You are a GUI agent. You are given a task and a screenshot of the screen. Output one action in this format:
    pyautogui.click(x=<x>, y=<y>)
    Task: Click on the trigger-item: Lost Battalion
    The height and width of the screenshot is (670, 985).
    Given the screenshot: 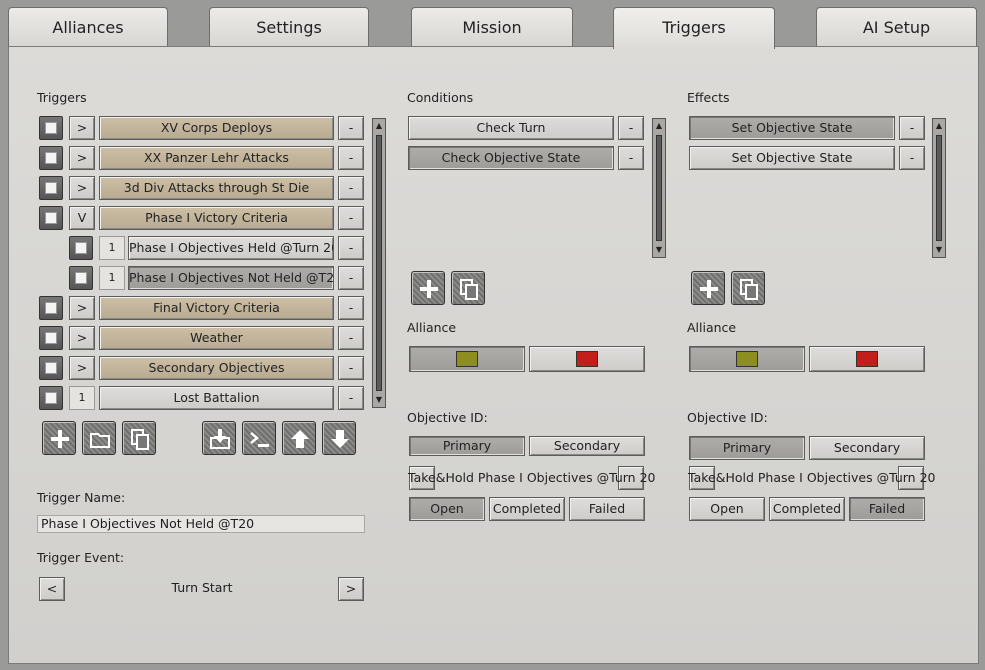 What is the action you would take?
    pyautogui.click(x=216, y=398)
    